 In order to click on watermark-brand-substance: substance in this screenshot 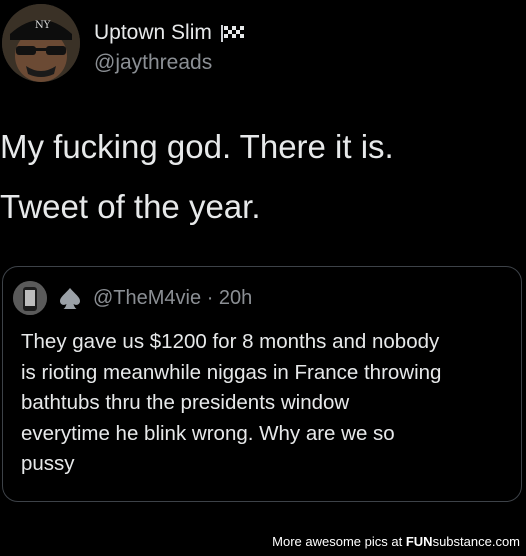, I will do `click(462, 541)`.